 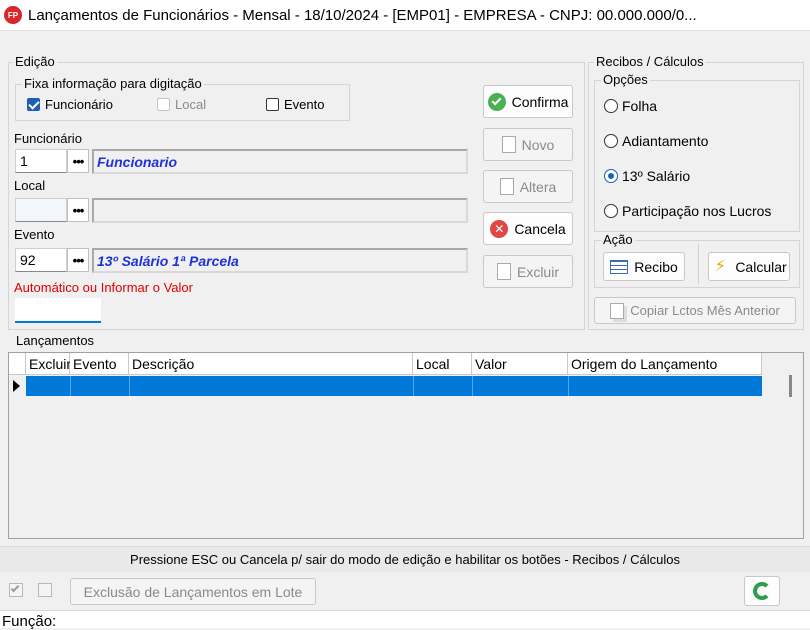 I want to click on cancela-button: ✕ Cancela, so click(x=528, y=228).